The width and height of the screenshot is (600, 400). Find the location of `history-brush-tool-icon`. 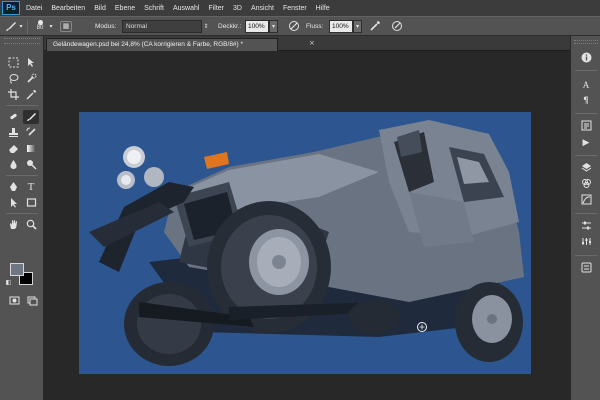

history-brush-tool-icon is located at coordinates (31, 133).